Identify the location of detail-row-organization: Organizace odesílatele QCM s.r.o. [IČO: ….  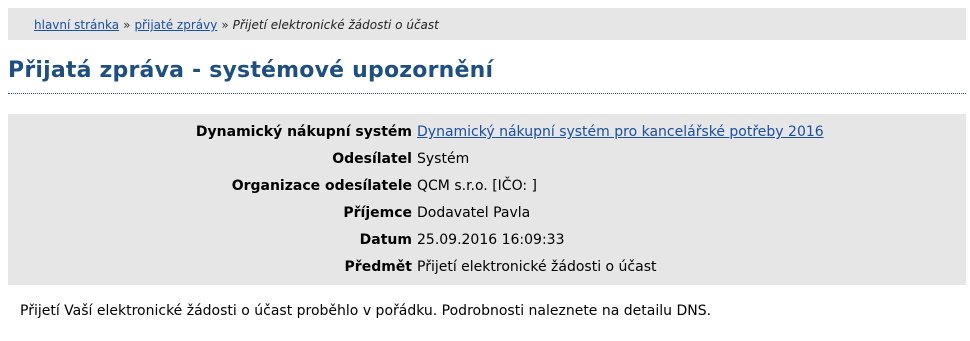
(487, 186).